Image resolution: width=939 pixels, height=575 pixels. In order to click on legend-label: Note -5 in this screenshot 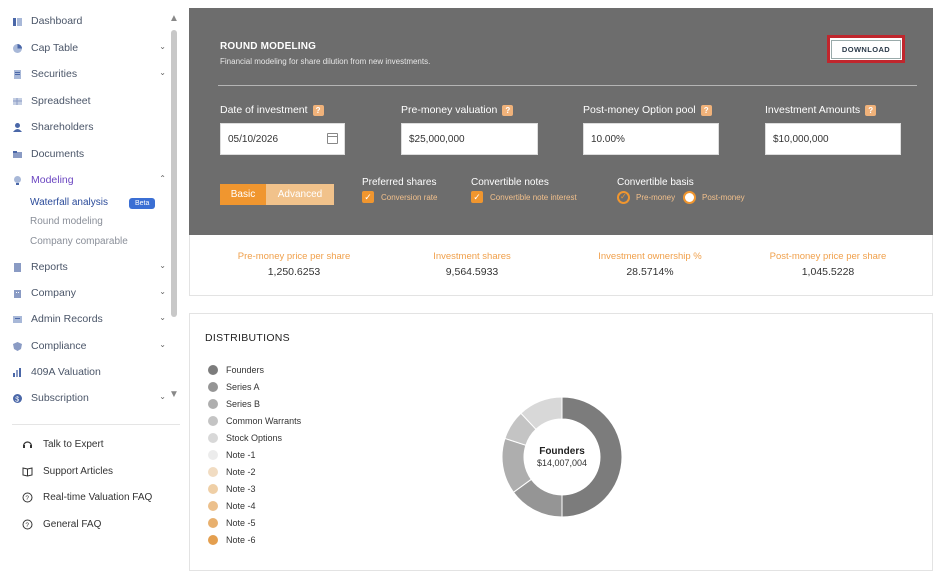, I will do `click(241, 523)`.